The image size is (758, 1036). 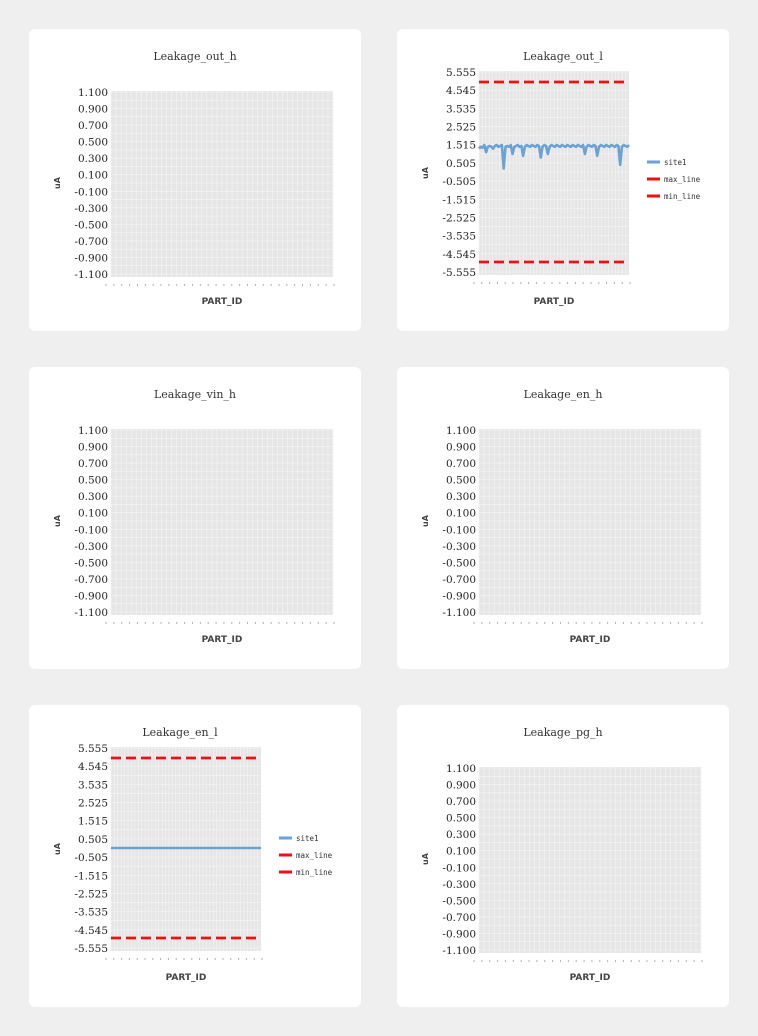 I want to click on y-tick-label: 0.300, so click(x=461, y=835).